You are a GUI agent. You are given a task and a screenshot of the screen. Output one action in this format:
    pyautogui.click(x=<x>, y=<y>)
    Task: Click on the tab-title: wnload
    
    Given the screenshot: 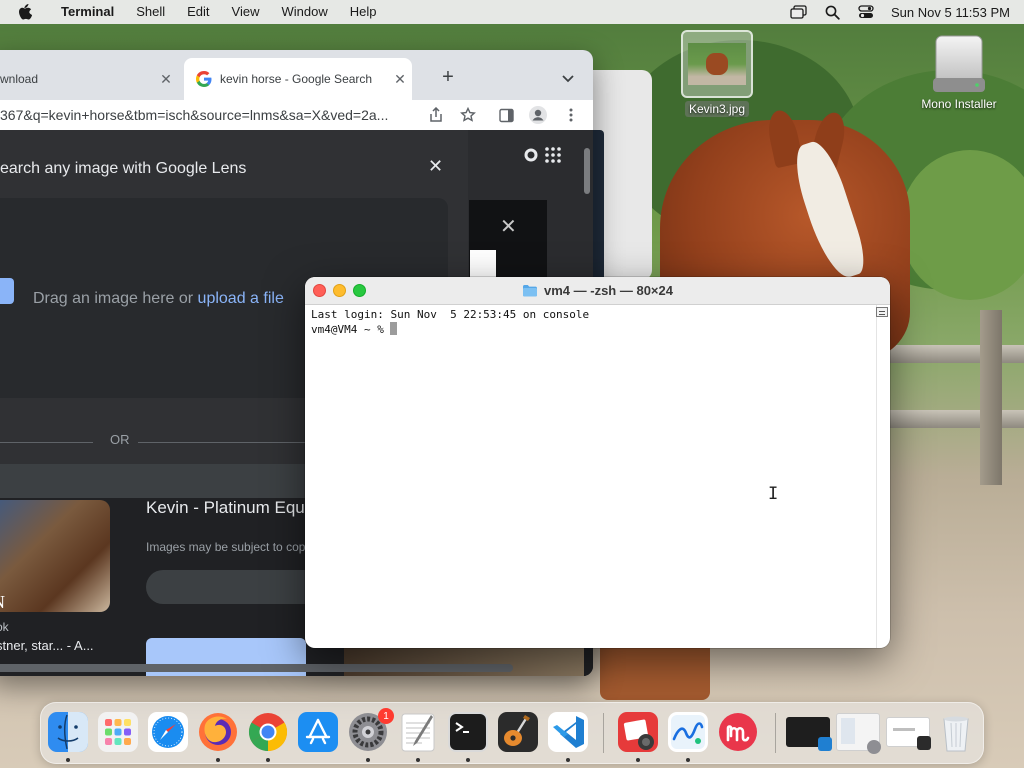 What is the action you would take?
    pyautogui.click(x=19, y=79)
    